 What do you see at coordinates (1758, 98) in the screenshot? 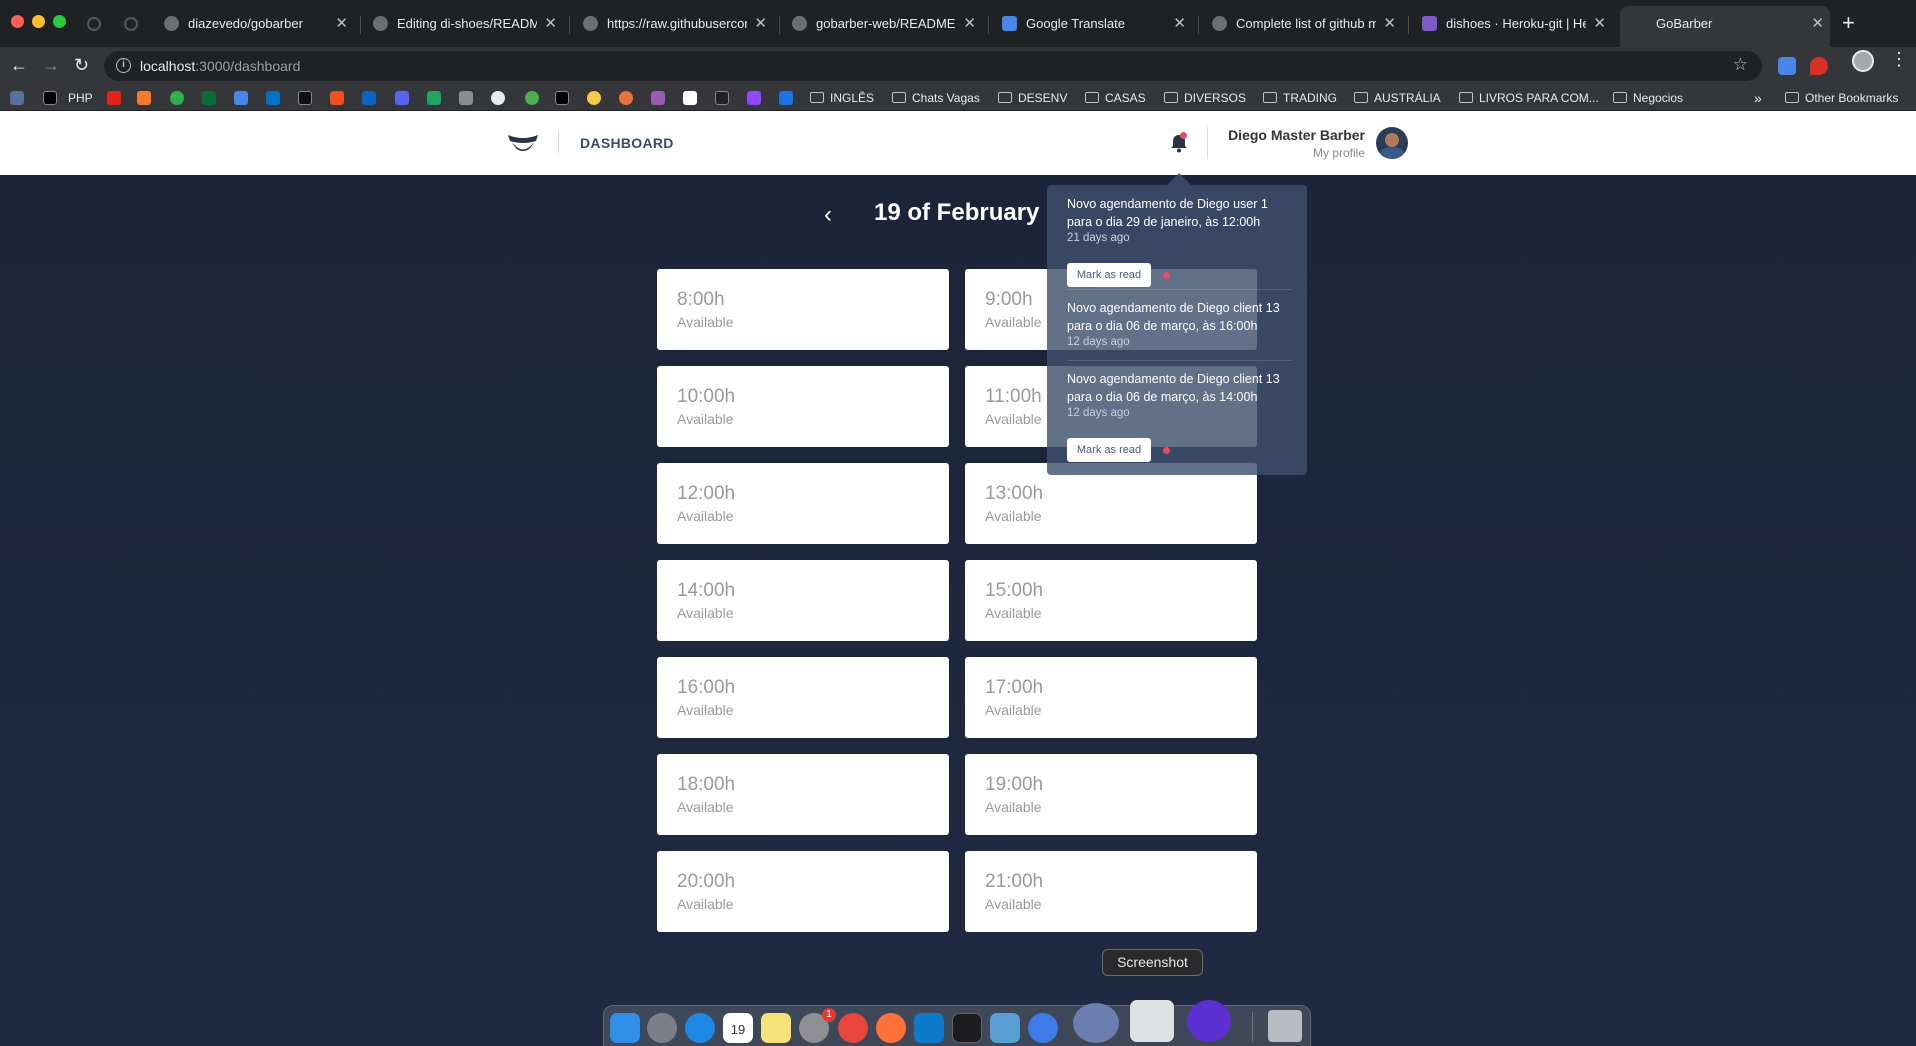
I see `bookmarks-overflow-button: »` at bounding box center [1758, 98].